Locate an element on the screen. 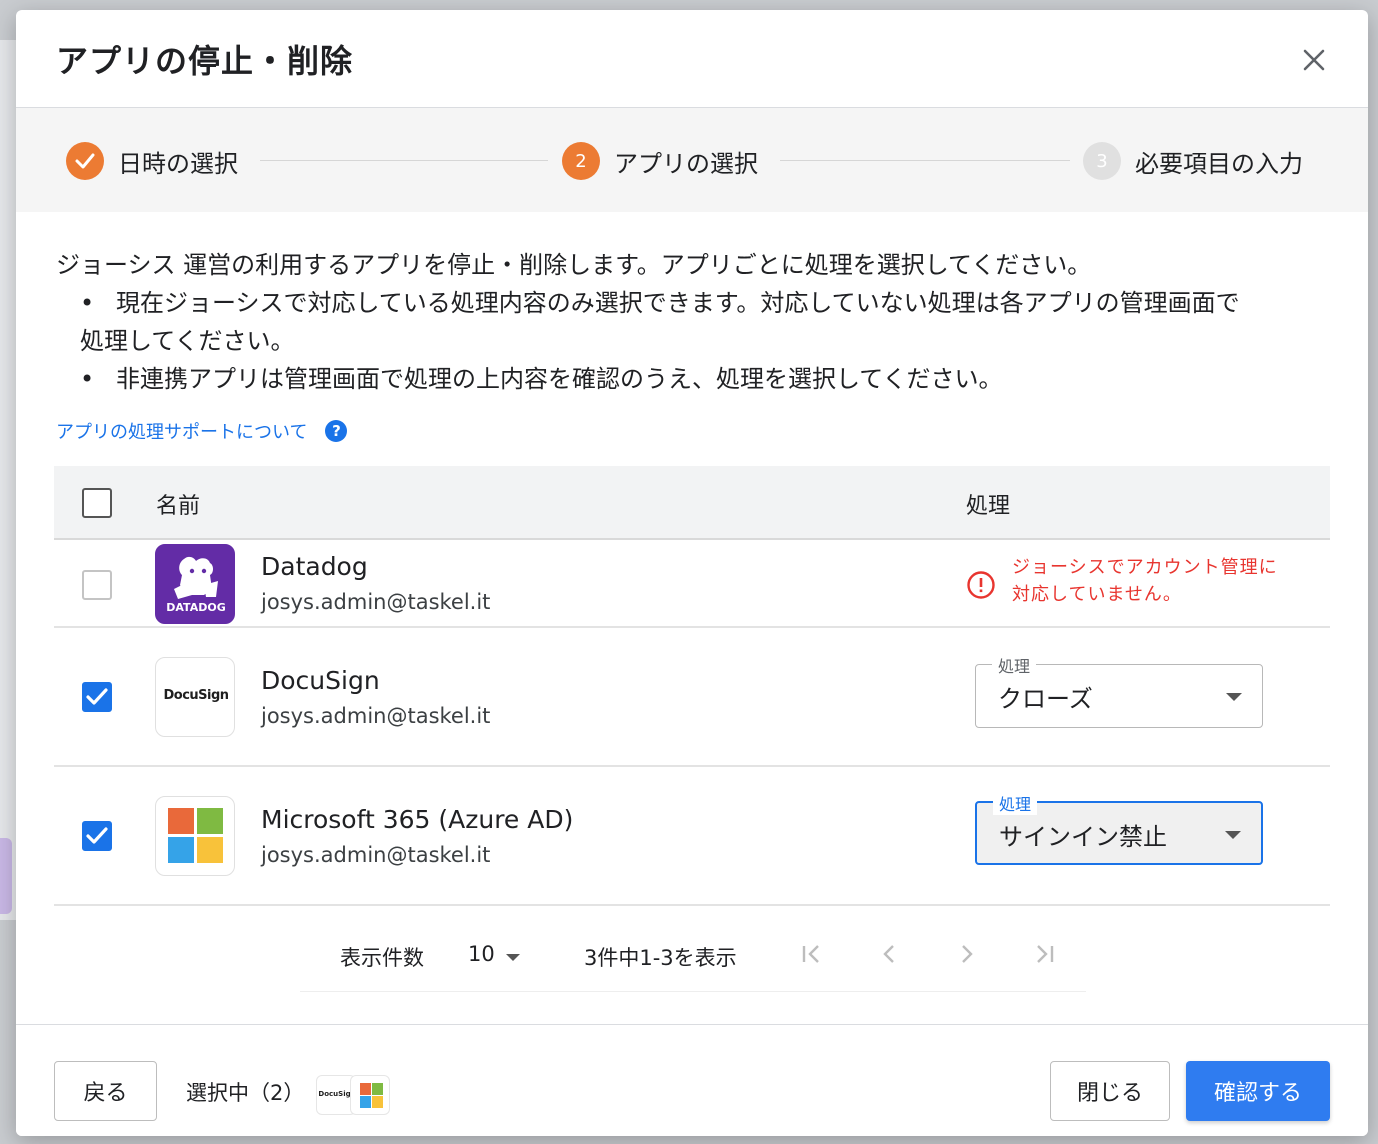 This screenshot has height=1144, width=1378. pagination: 表示件数 10 3件中1-3を表示 is located at coordinates (693, 955).